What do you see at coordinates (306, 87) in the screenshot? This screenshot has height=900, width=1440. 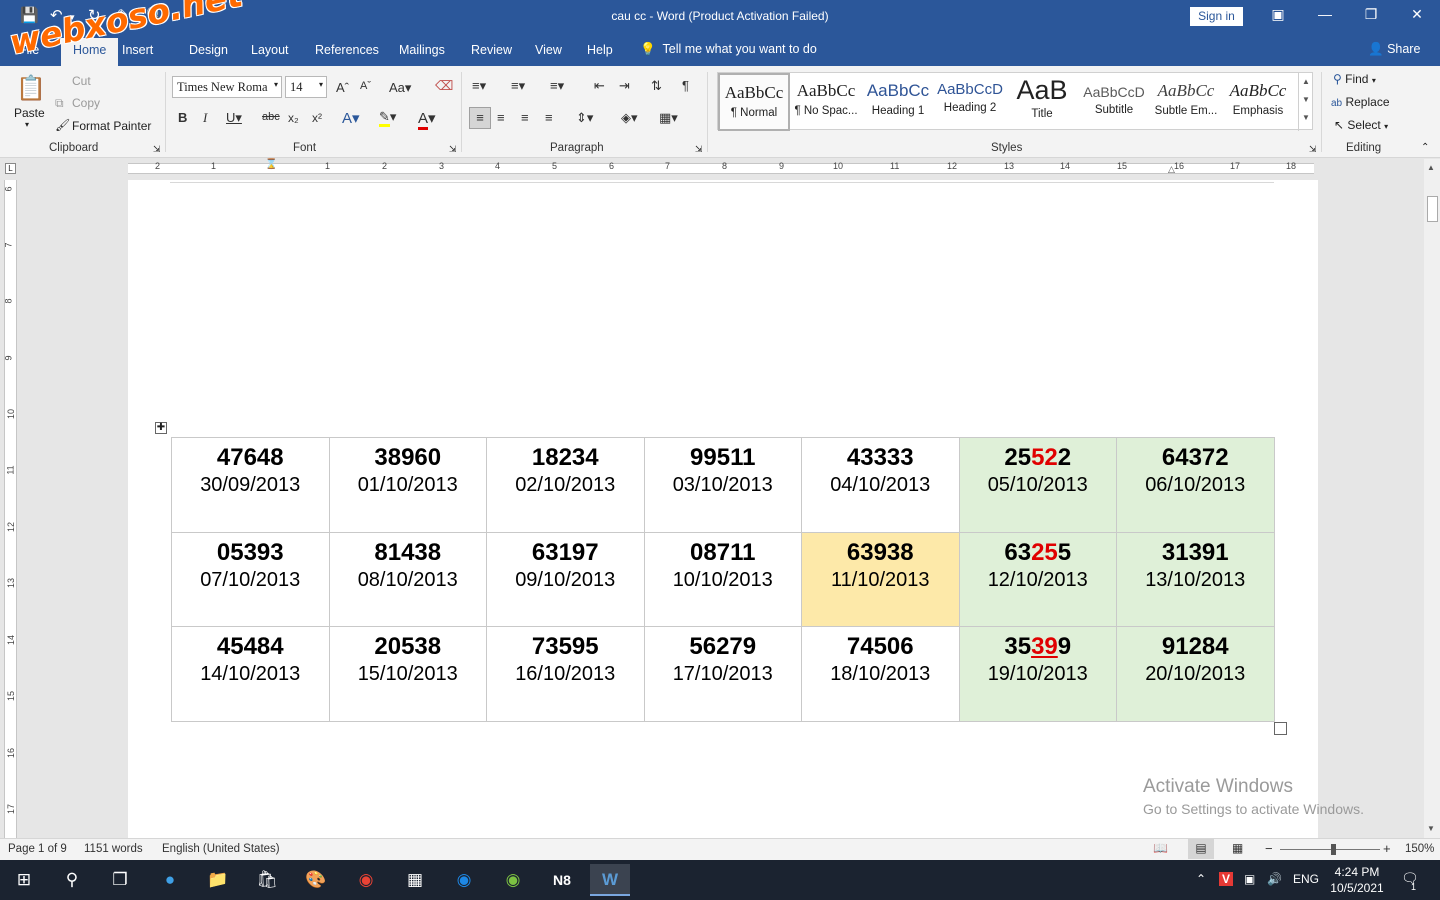 I see `font-size-input: 14 ▾` at bounding box center [306, 87].